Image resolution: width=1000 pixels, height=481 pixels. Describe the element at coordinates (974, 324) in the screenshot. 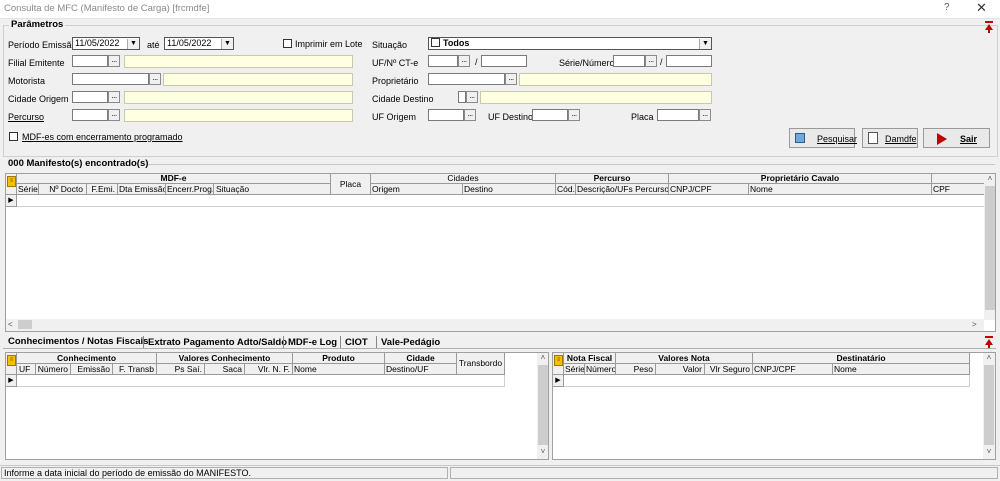

I see `scroll-right-icon: >` at that location.